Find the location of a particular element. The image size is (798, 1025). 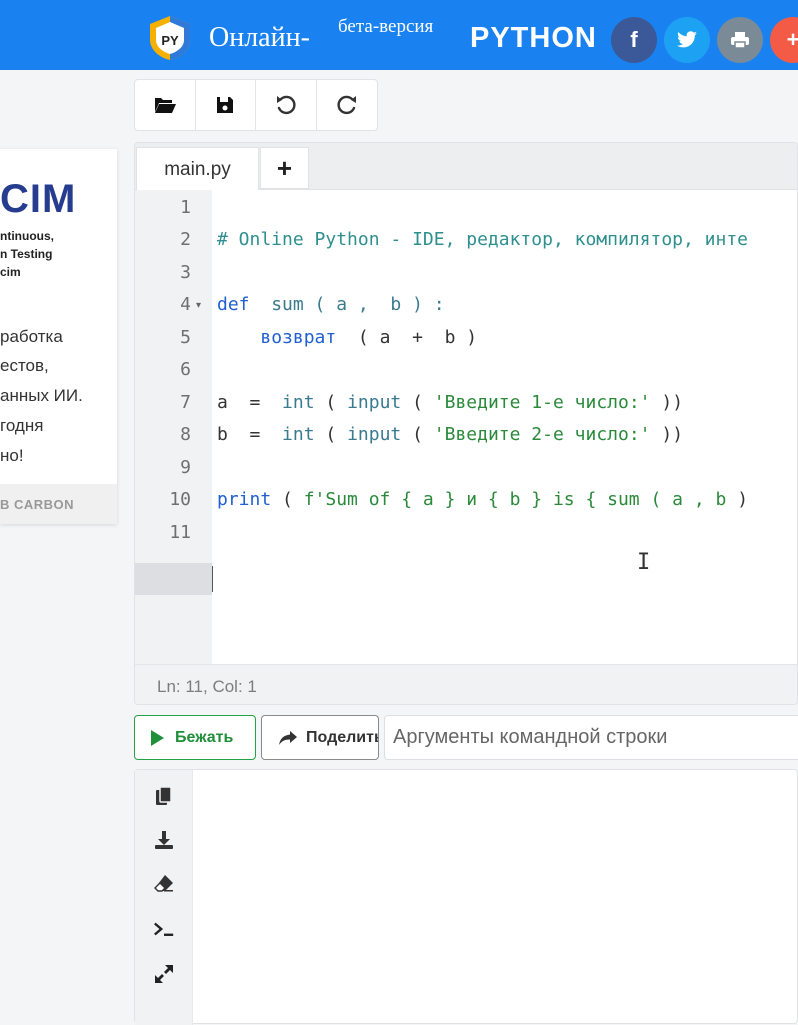

line-number: 4 is located at coordinates (185, 304).